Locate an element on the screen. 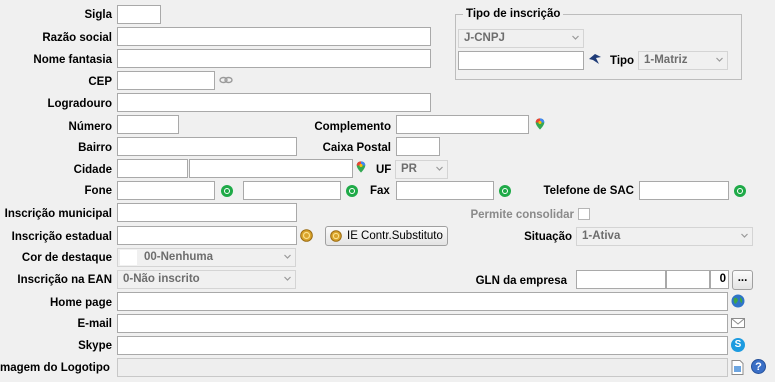  home-page-label: Home page is located at coordinates (81, 303).